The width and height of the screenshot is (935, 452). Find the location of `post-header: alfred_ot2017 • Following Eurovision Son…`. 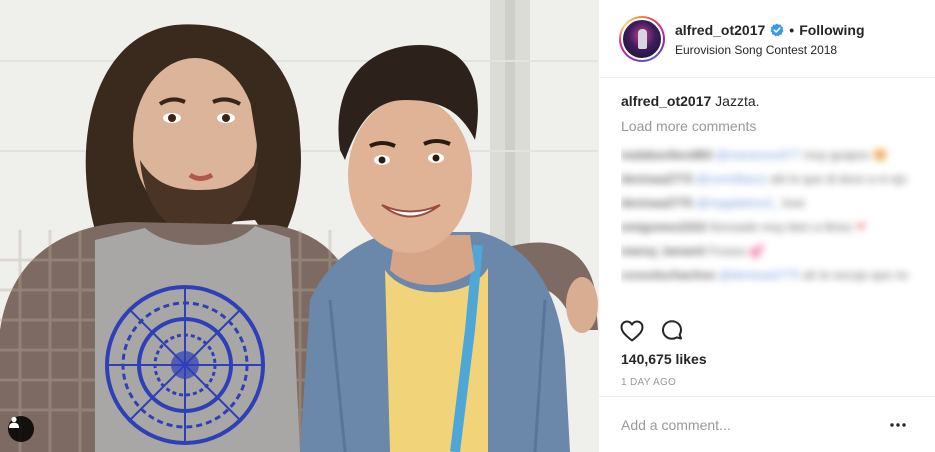

post-header: alfred_ot2017 • Following Eurovision Son… is located at coordinates (767, 39).